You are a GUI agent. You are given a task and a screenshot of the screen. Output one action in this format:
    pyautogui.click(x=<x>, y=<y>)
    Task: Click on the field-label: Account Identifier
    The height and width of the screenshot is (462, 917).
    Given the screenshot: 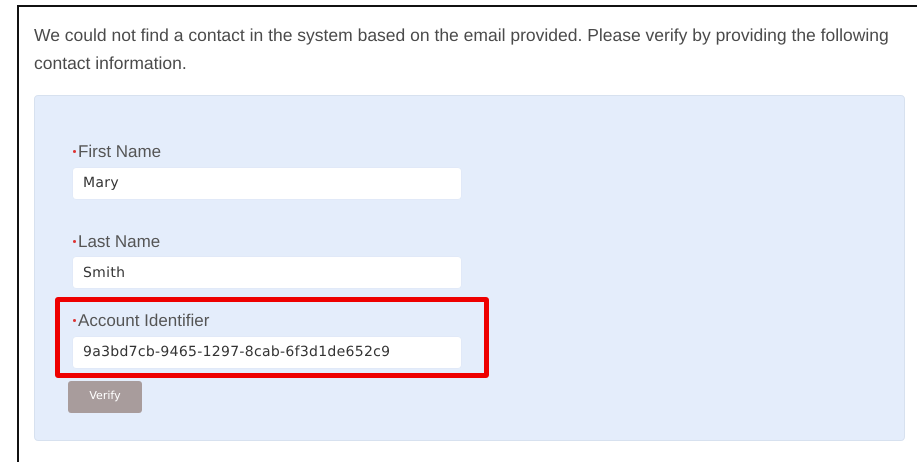 What is the action you would take?
    pyautogui.click(x=144, y=321)
    